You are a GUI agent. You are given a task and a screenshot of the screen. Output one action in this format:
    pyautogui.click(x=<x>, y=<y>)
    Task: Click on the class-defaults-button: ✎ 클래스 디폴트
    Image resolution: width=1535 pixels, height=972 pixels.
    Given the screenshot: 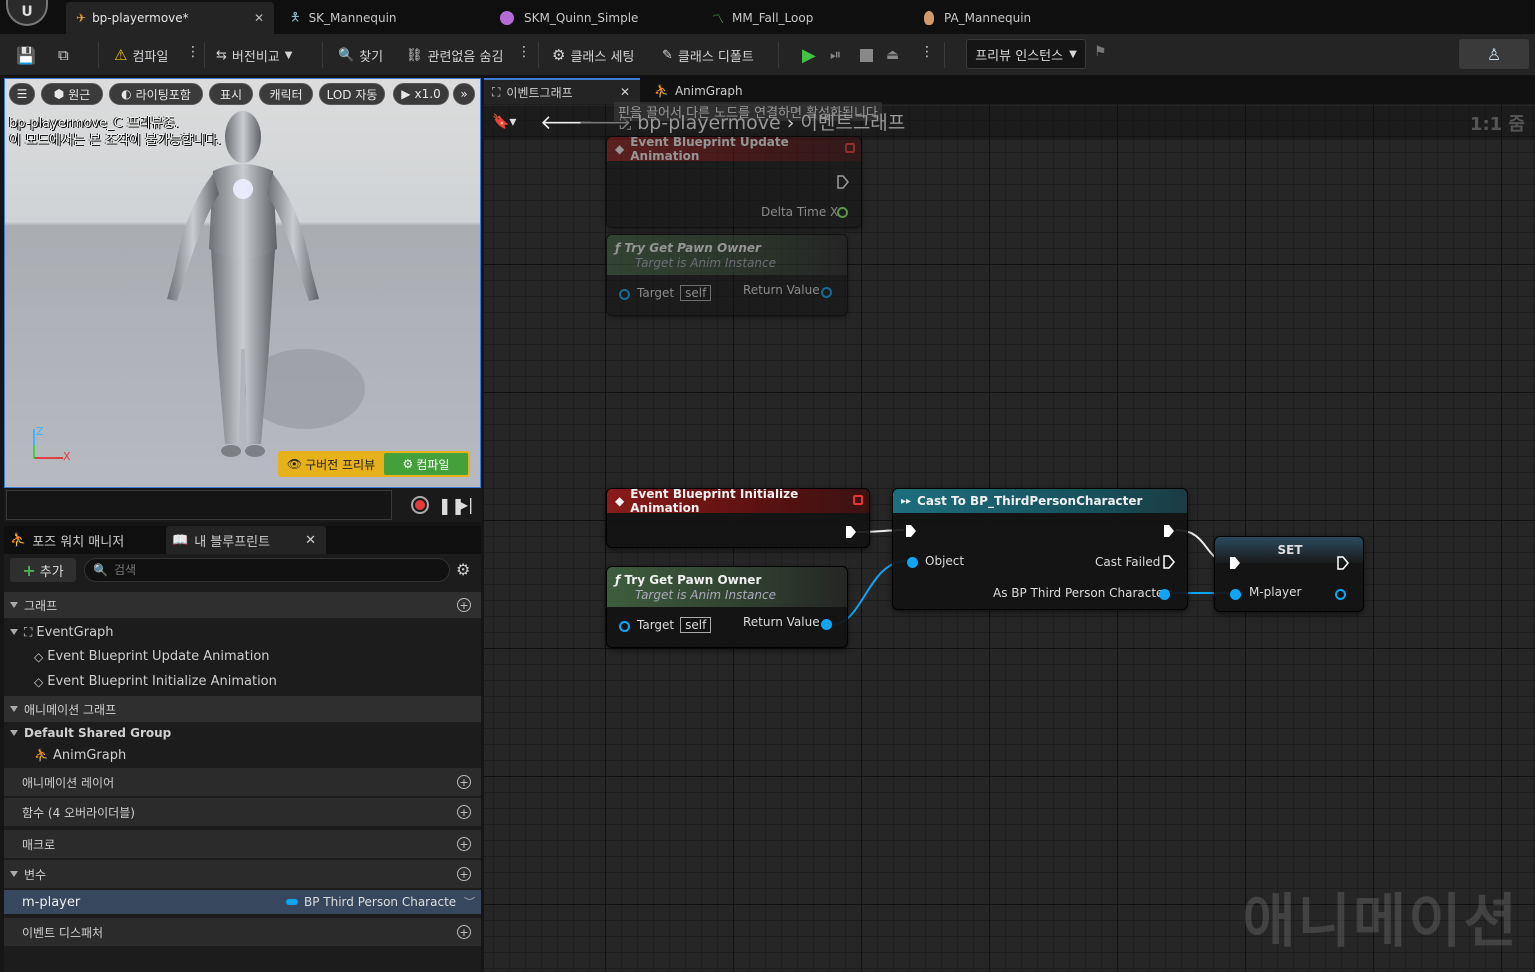 What is the action you would take?
    pyautogui.click(x=708, y=55)
    